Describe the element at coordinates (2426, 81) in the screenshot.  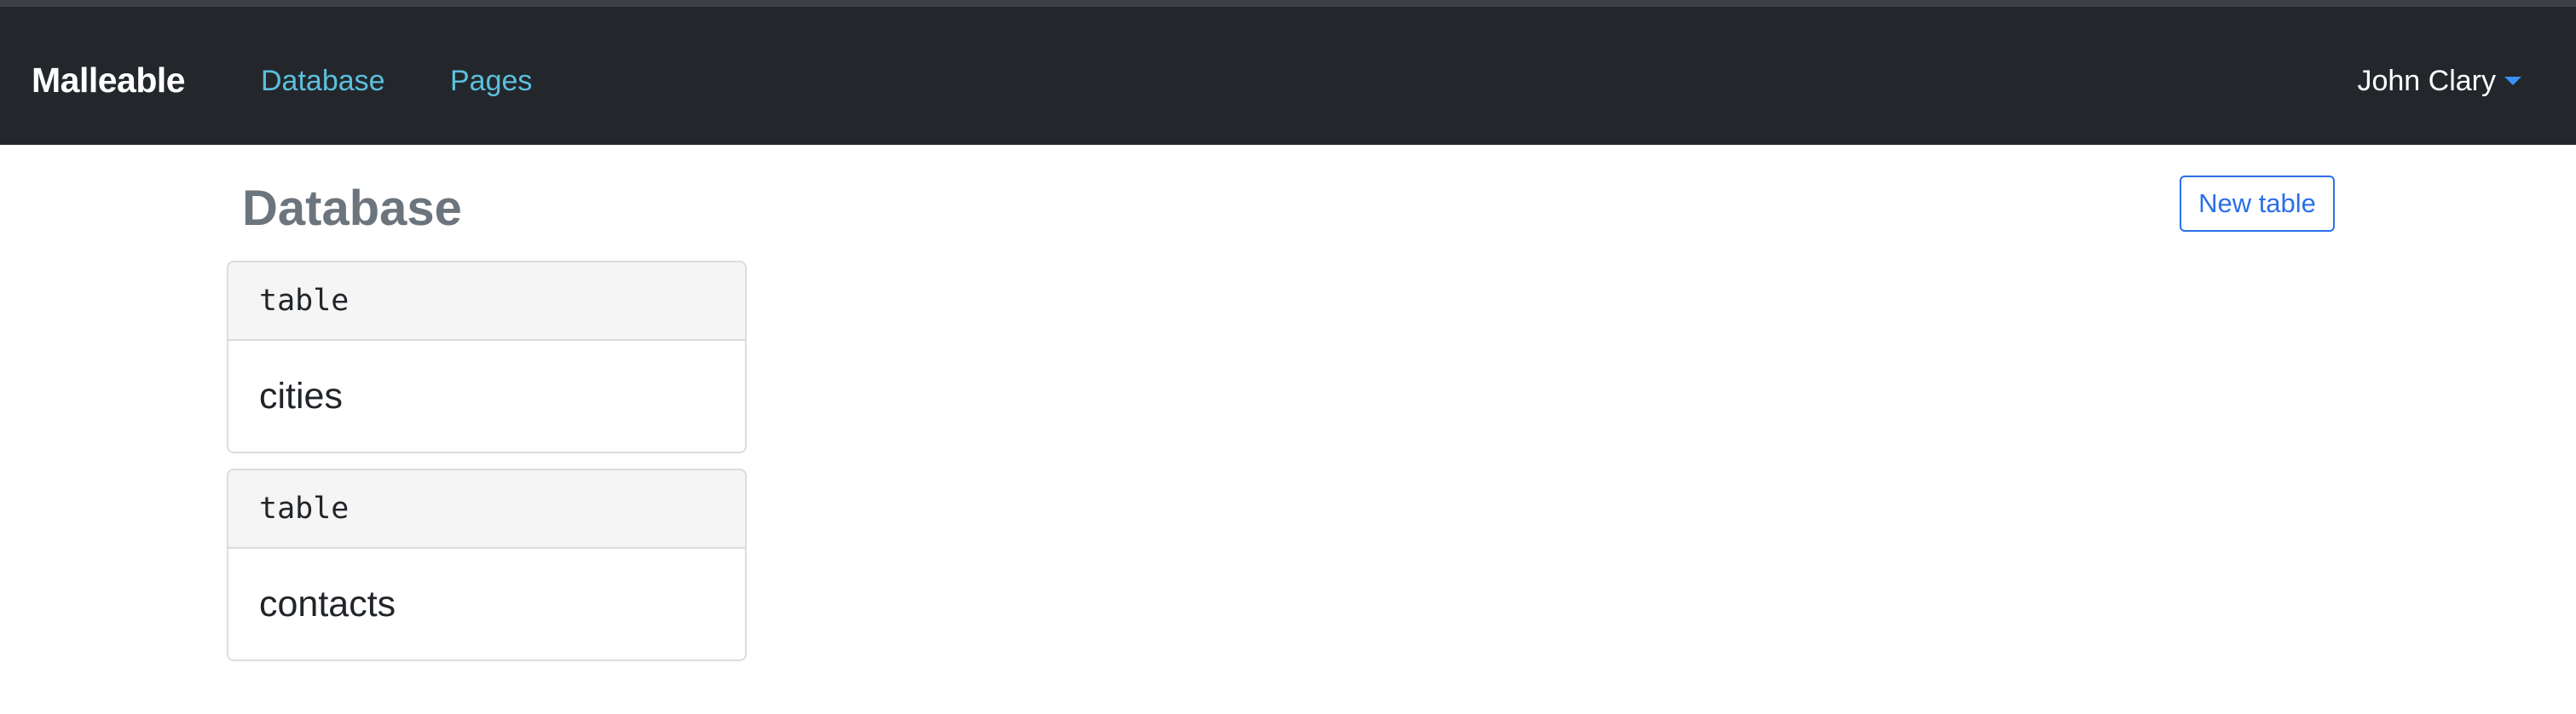
I see `user-name: John Clary` at that location.